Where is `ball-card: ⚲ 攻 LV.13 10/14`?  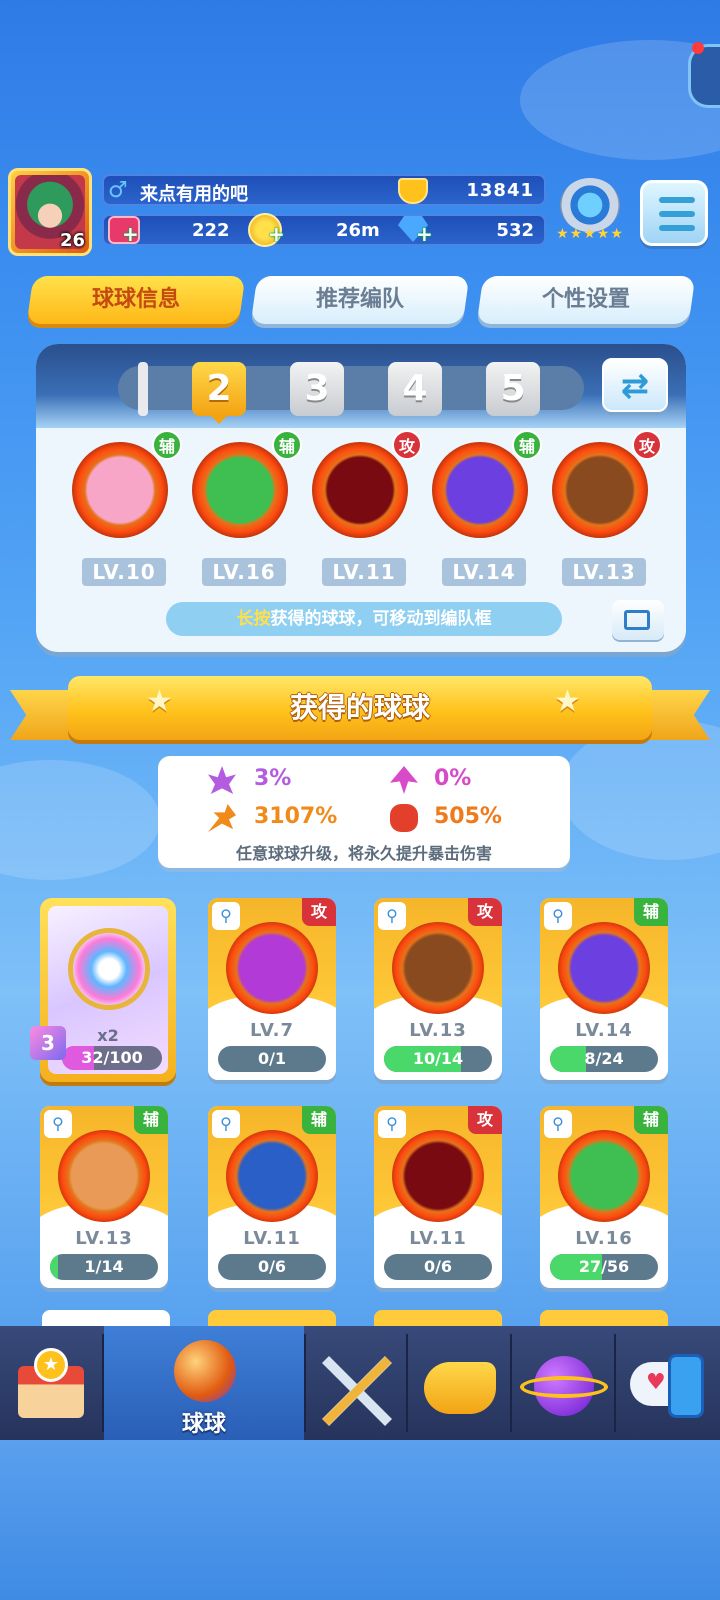
ball-card: ⚲ 攻 LV.13 10/14 is located at coordinates (438, 989).